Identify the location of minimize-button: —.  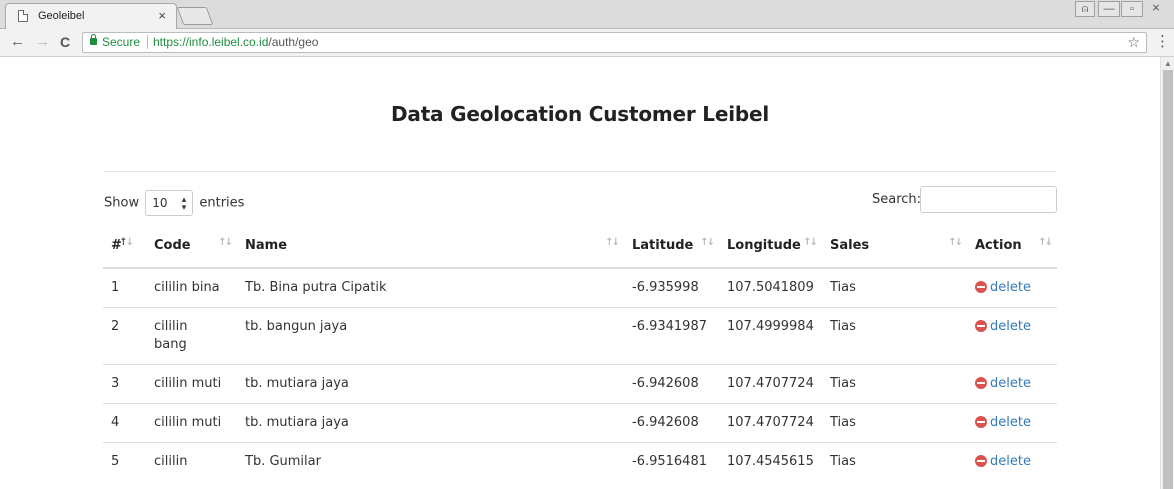
(1109, 9).